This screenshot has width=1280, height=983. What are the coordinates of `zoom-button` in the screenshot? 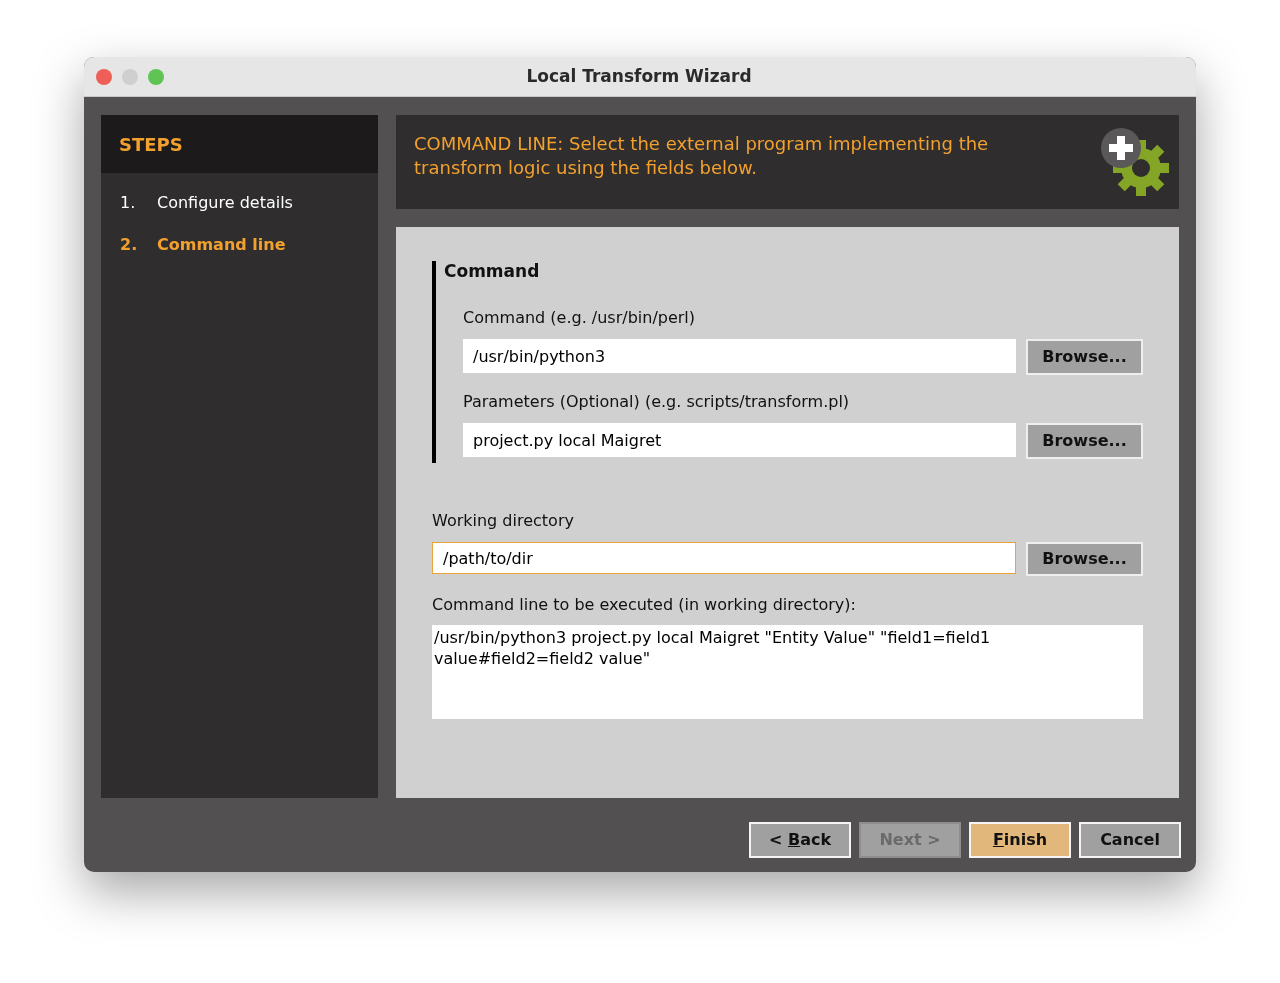 It's located at (156, 76).